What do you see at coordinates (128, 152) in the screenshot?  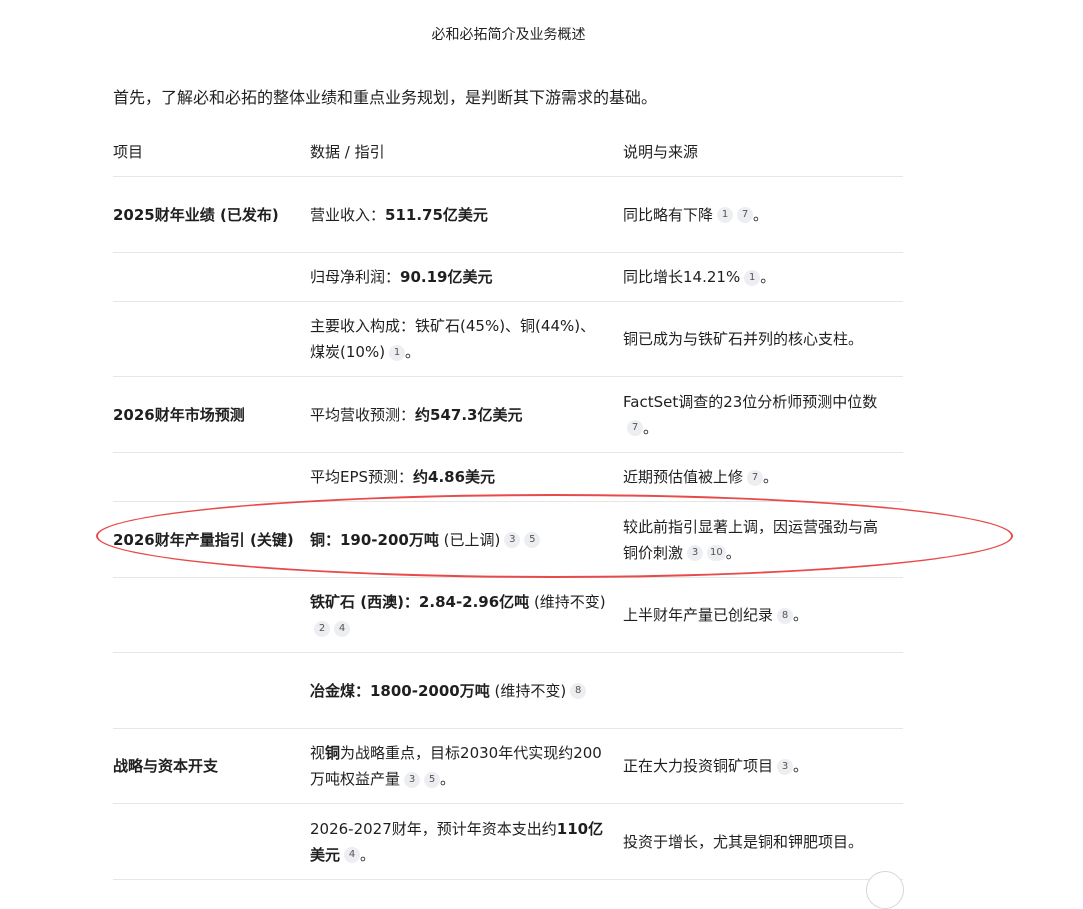 I see `header-item: 项目` at bounding box center [128, 152].